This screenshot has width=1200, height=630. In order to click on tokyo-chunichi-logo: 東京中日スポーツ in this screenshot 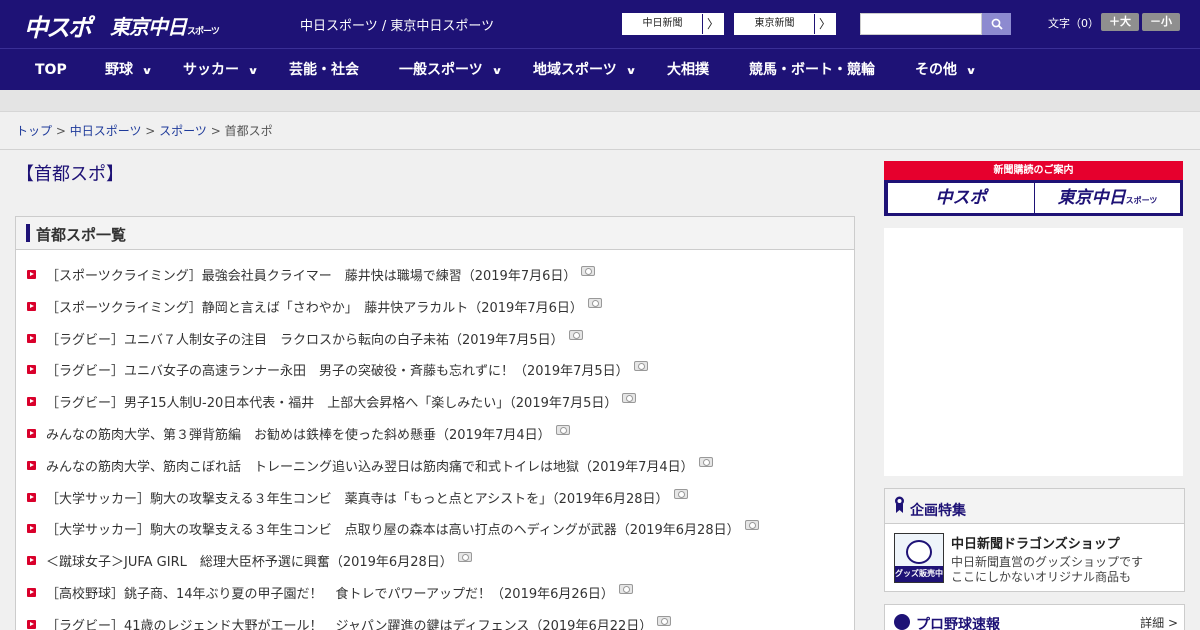, I will do `click(165, 25)`.